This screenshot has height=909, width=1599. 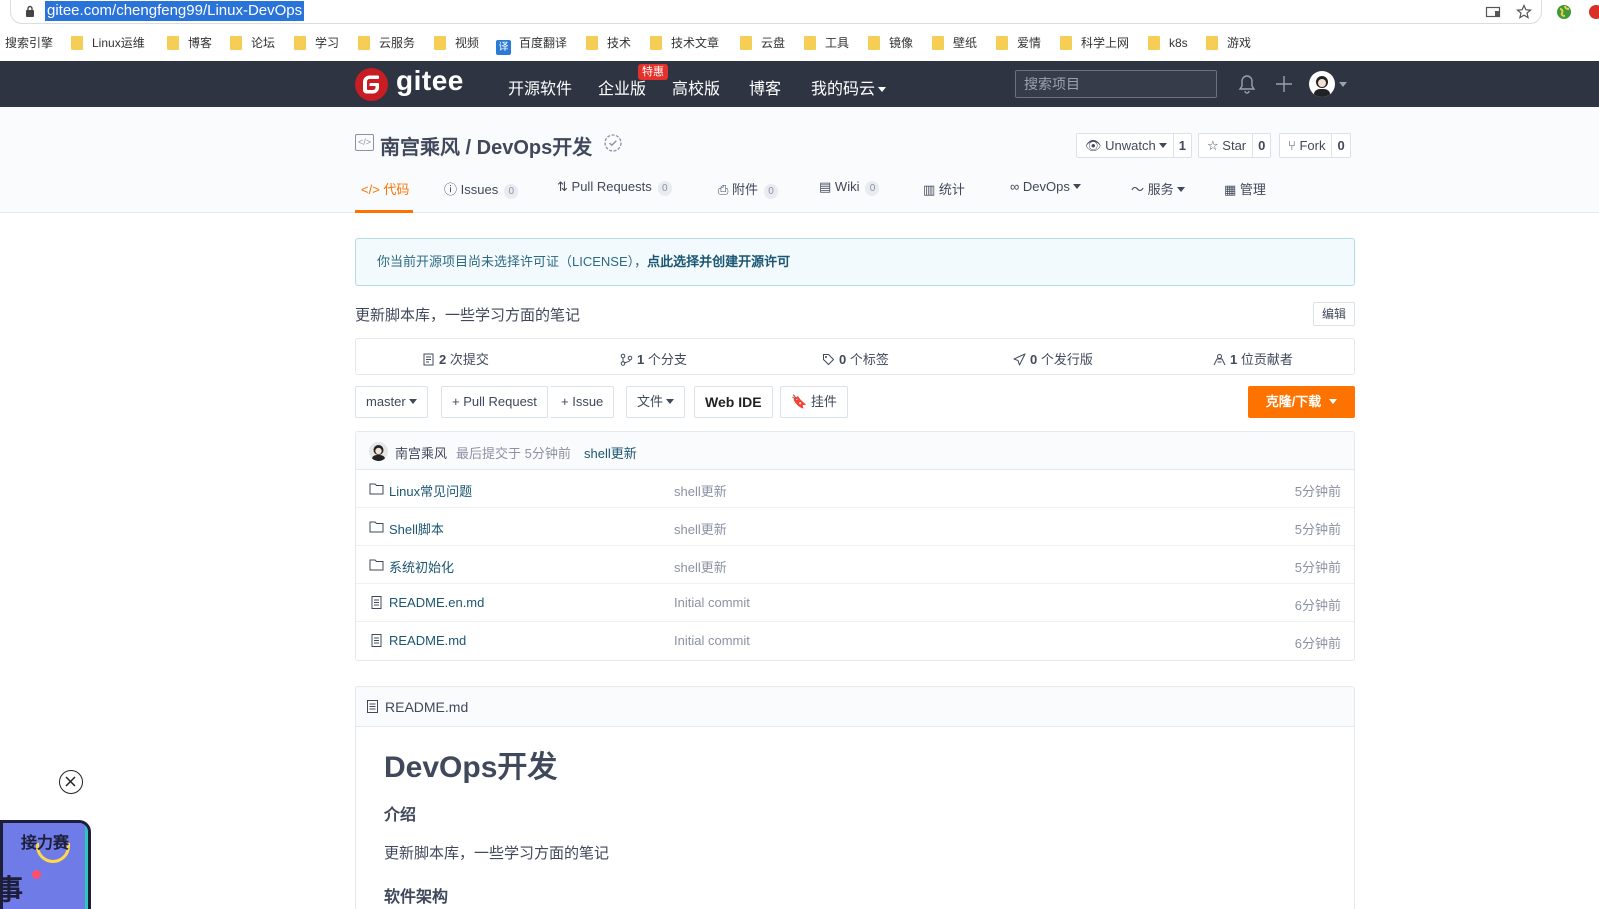 What do you see at coordinates (189, 43) in the screenshot?
I see `bookmark-folder: 博客` at bounding box center [189, 43].